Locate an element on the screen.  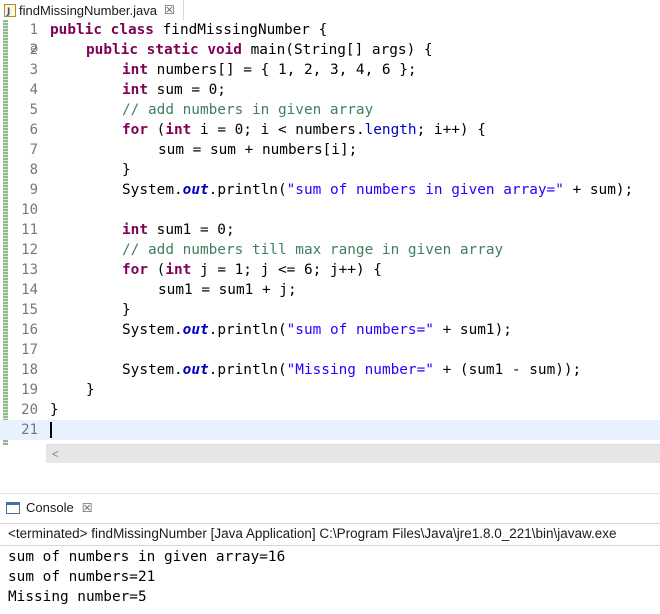
code-comment: // add numbers in given array is located at coordinates (248, 110).